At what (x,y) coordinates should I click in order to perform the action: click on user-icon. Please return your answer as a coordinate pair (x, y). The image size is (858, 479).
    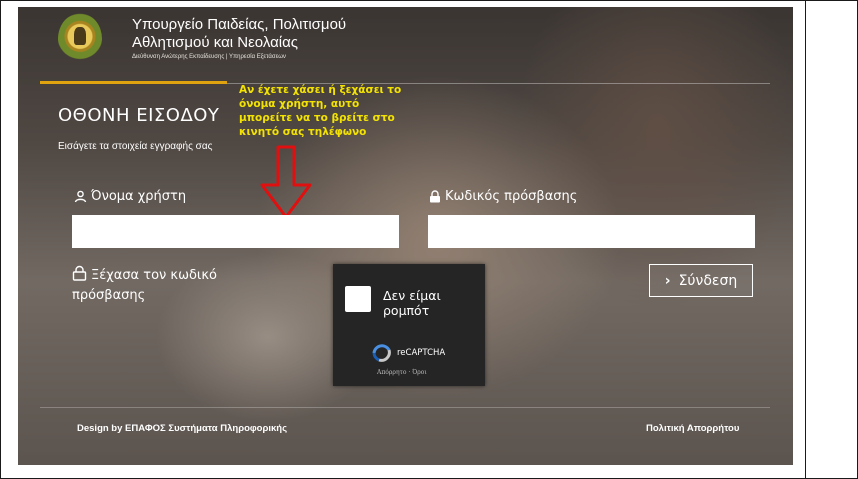
    Looking at the image, I should click on (80, 196).